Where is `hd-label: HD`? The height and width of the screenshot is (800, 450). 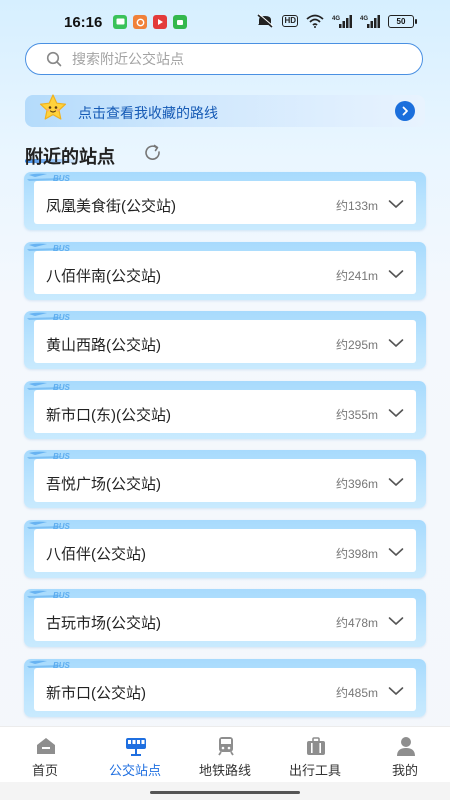
hd-label: HD is located at coordinates (290, 21).